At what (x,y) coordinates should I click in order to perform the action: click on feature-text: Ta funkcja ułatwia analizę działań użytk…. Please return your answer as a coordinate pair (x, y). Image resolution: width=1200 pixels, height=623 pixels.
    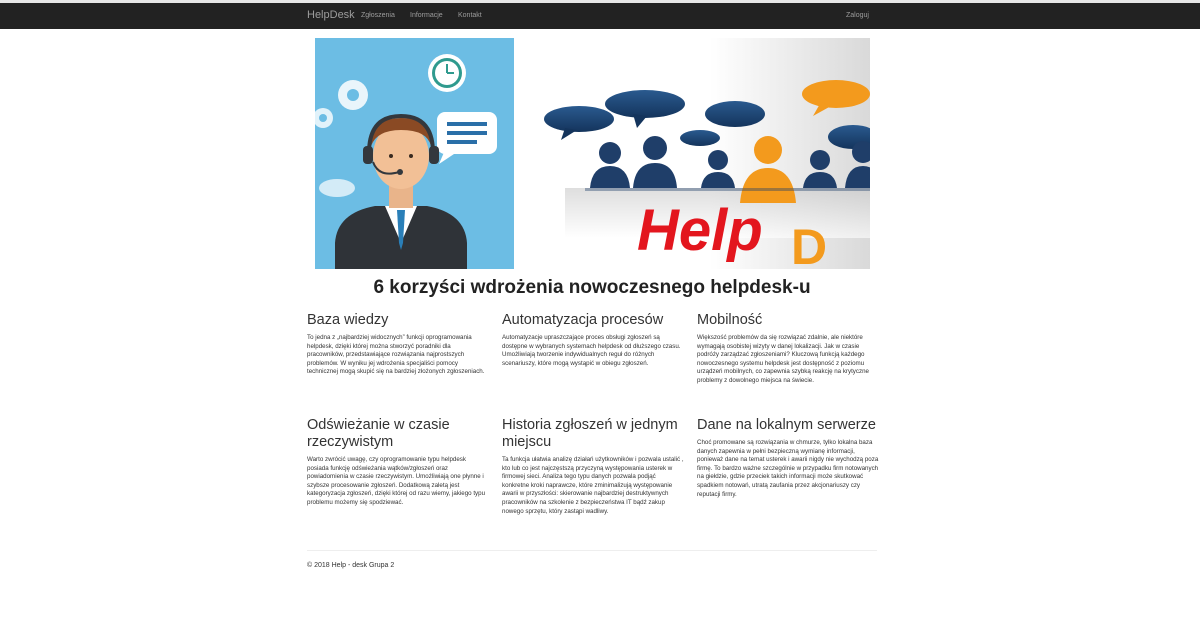
    Looking at the image, I should click on (593, 485).